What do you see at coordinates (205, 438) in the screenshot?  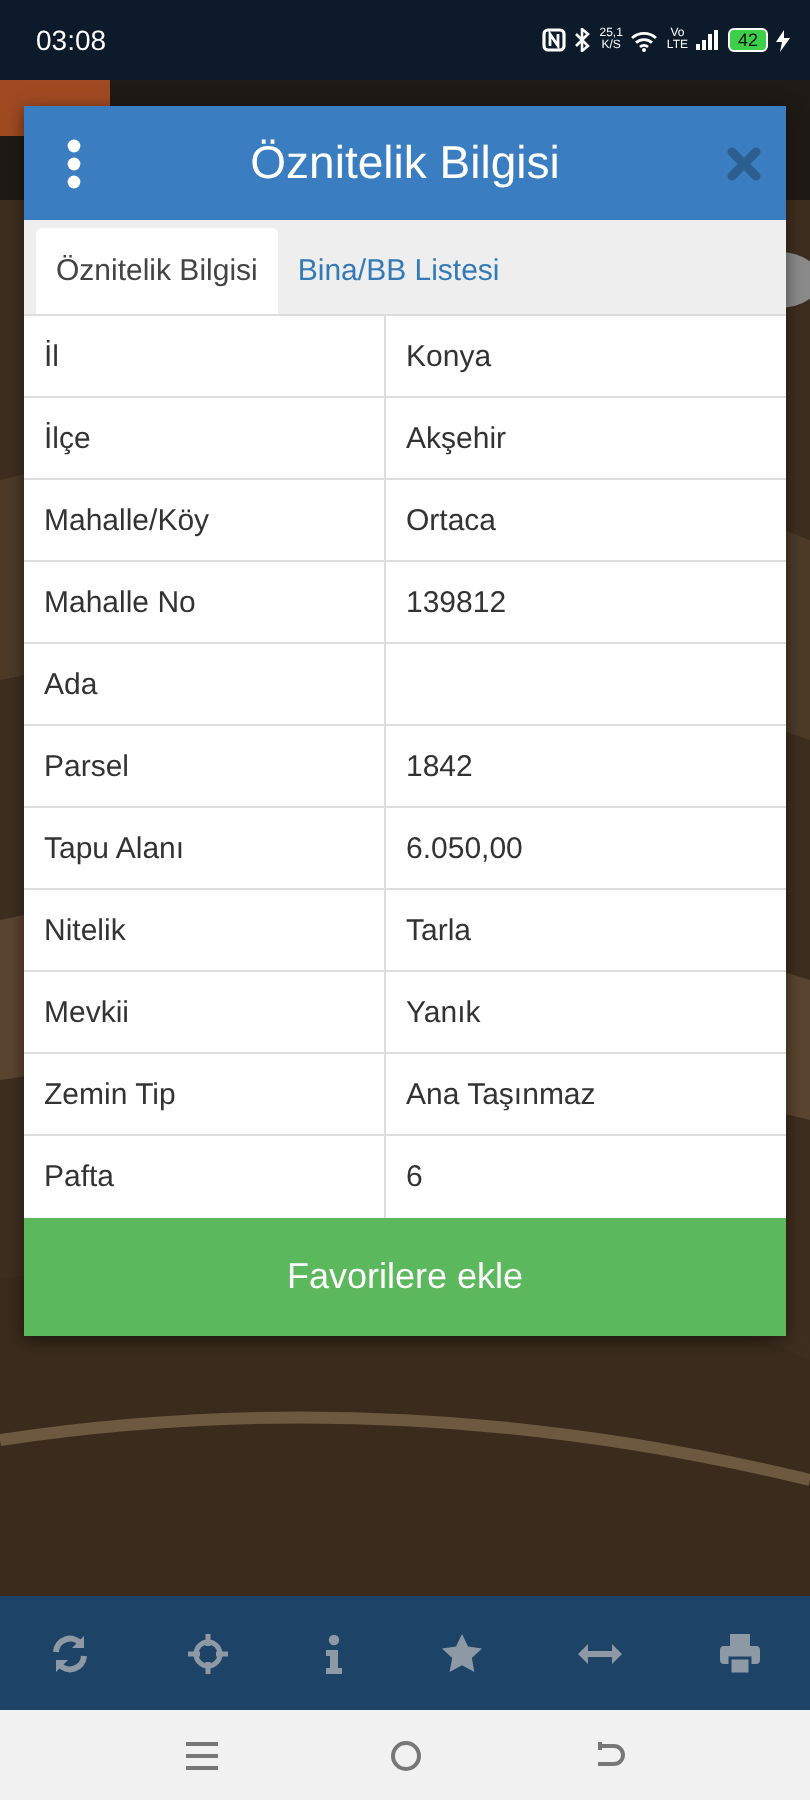 I see `table-cell: İlçe` at bounding box center [205, 438].